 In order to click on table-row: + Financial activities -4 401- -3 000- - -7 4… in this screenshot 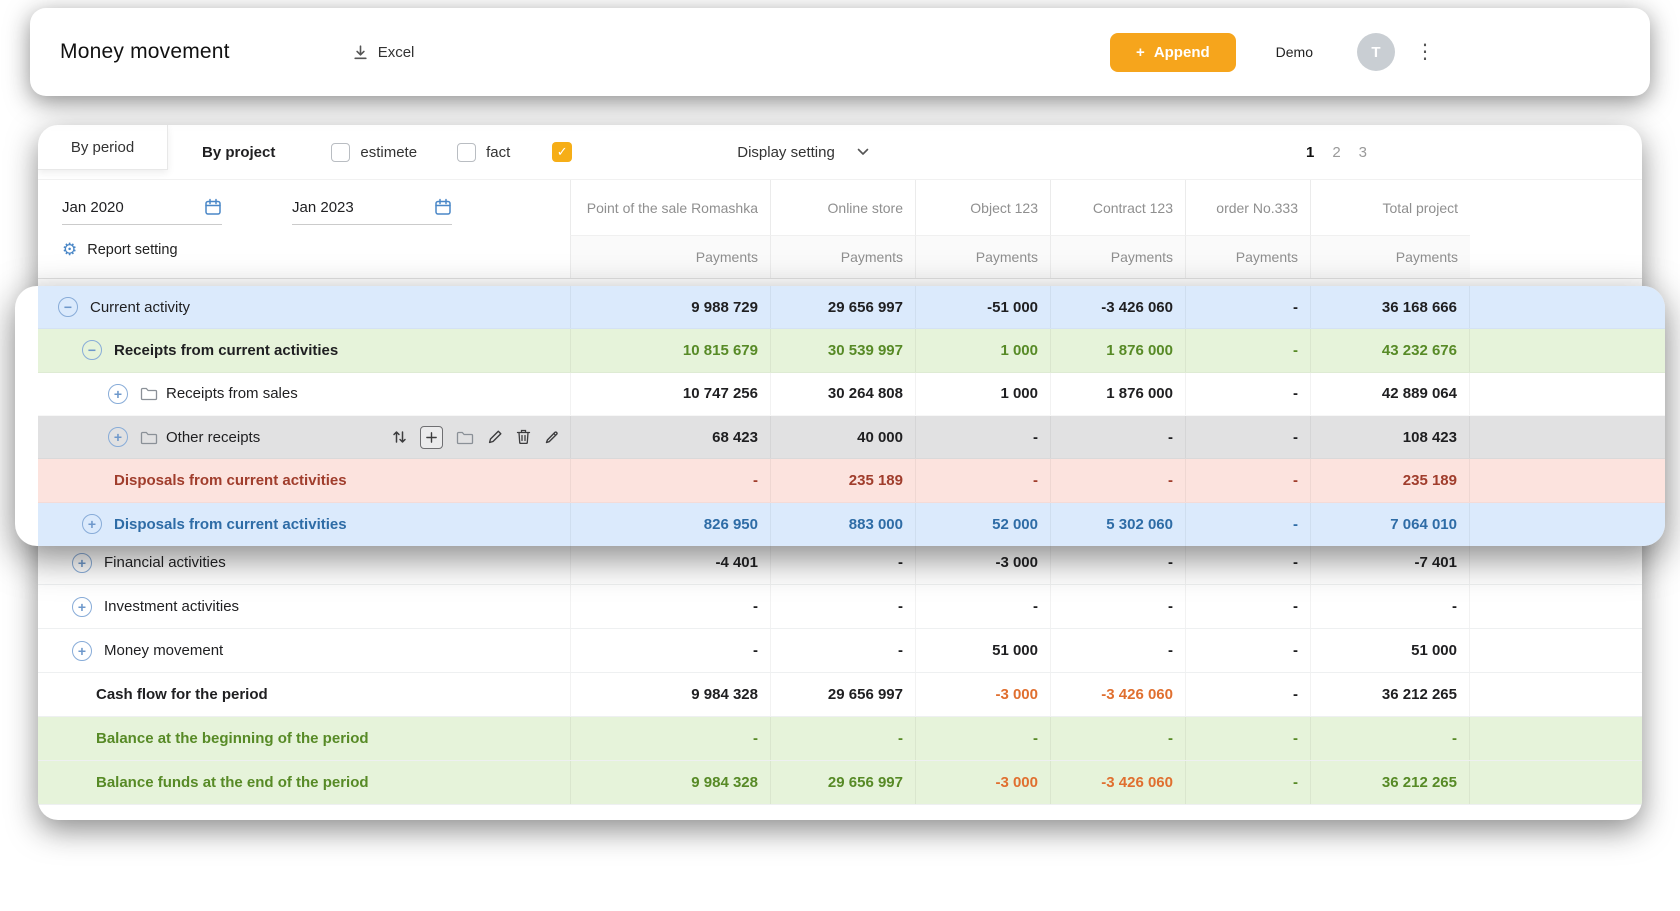, I will do `click(840, 563)`.